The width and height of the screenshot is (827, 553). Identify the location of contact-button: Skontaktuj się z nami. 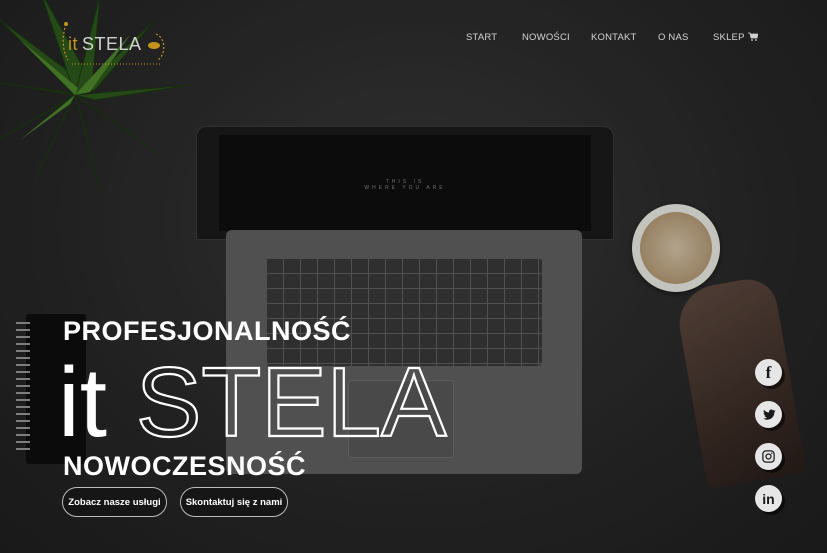
(234, 502).